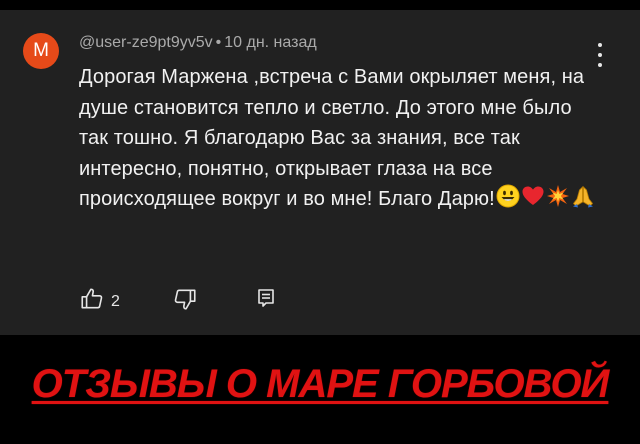  I want to click on like-count: 2, so click(115, 301).